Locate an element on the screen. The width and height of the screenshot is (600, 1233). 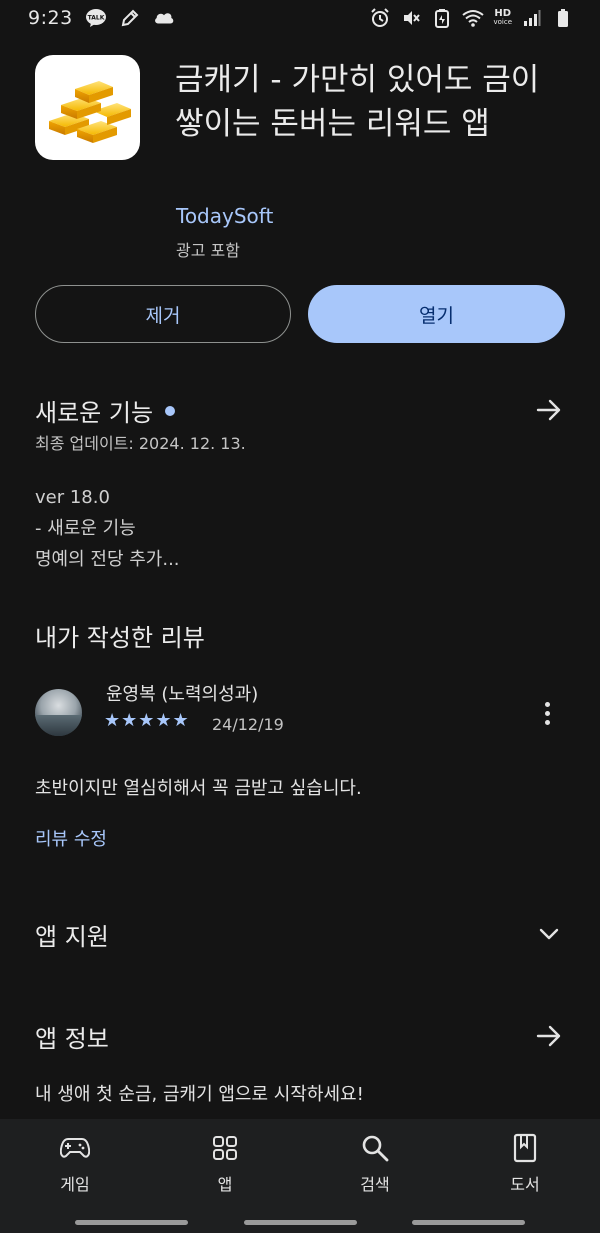
nav-label: 검색 is located at coordinates (375, 1184).